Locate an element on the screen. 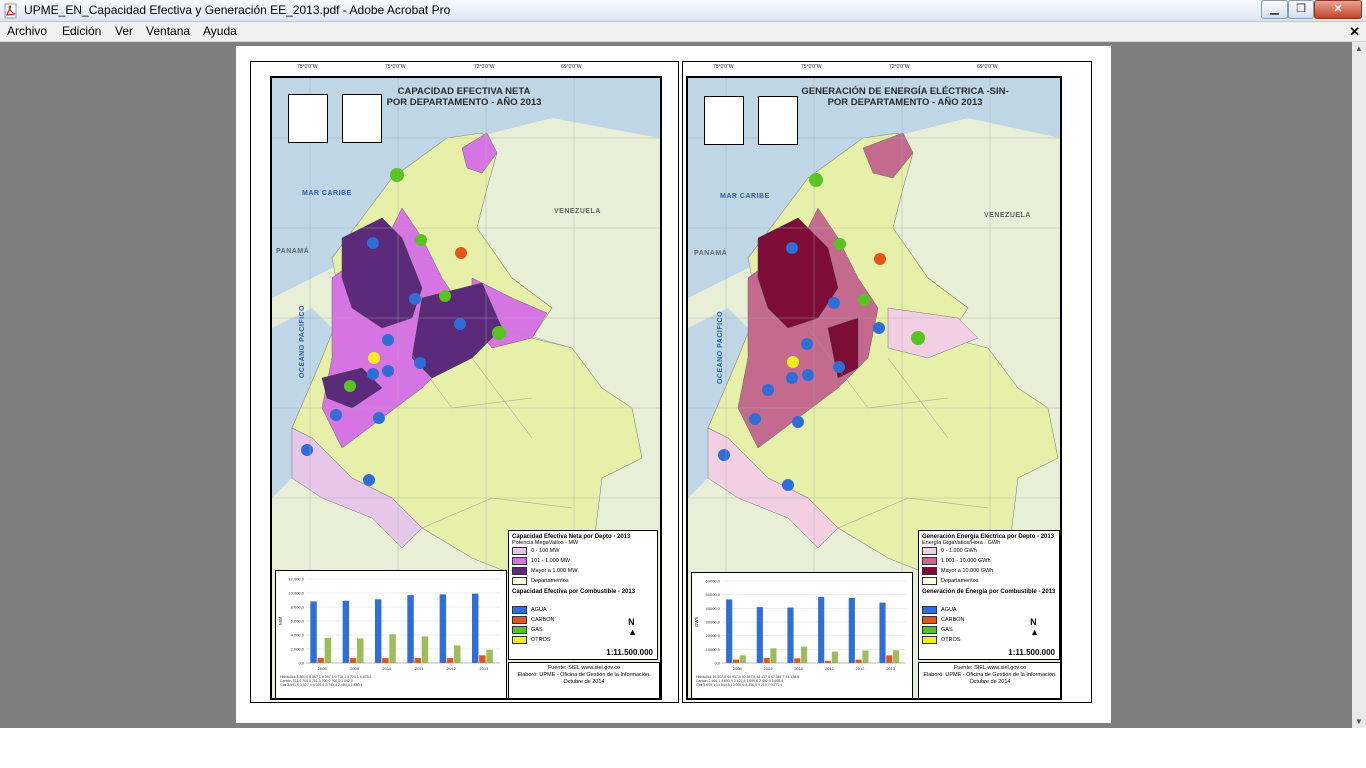 Image resolution: width=1366 pixels, height=768 pixels. category-label: 2012 is located at coordinates (452, 668).